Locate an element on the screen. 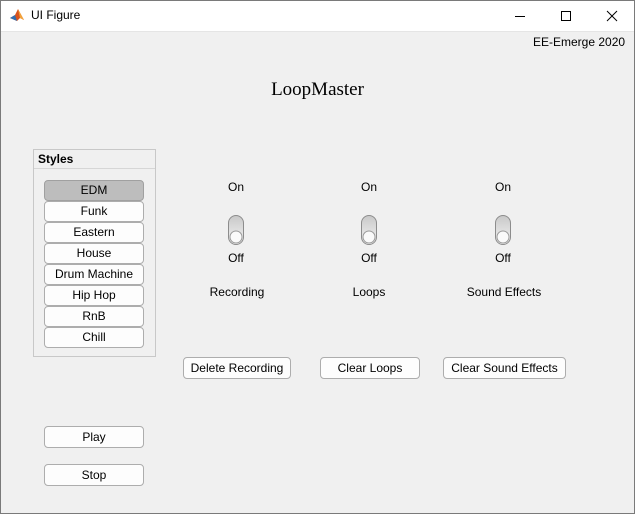 Image resolution: width=635 pixels, height=514 pixels. minimize-icon is located at coordinates (520, 16).